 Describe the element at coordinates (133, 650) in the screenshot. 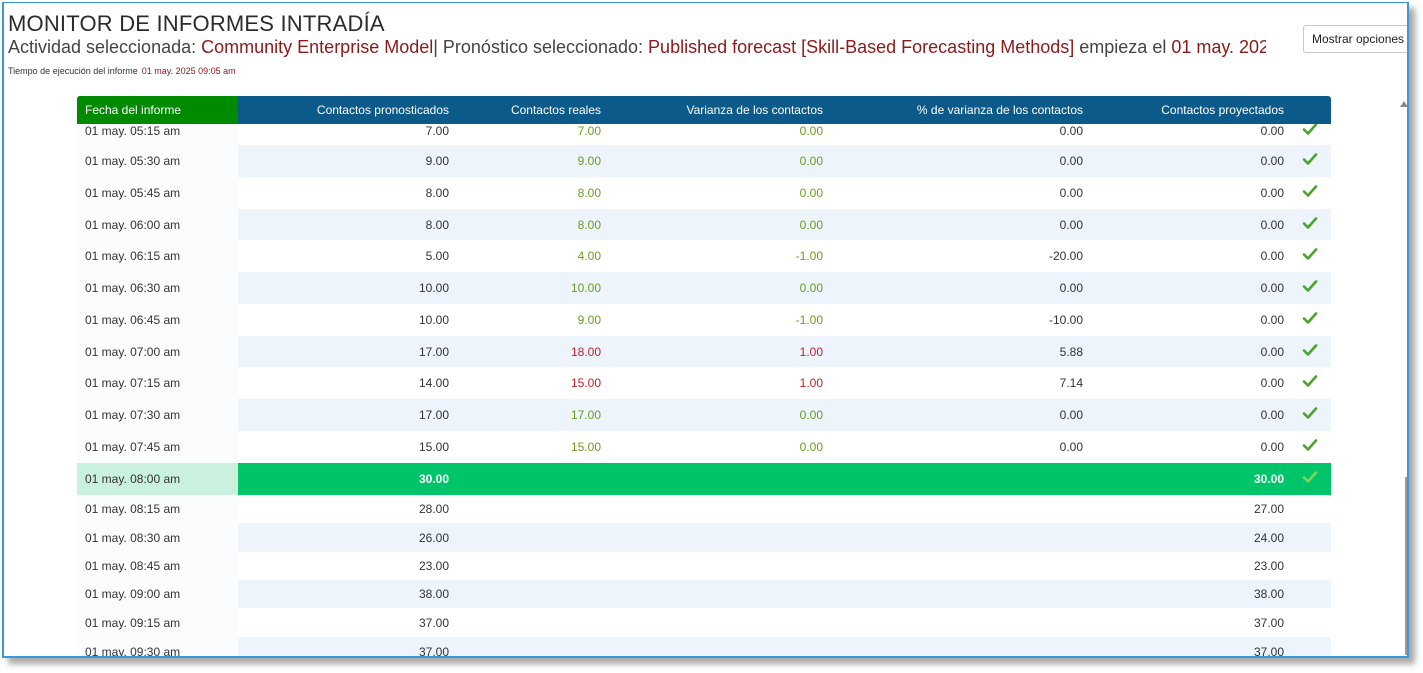

I see `cell-date: 01 may. 09:30 am` at that location.